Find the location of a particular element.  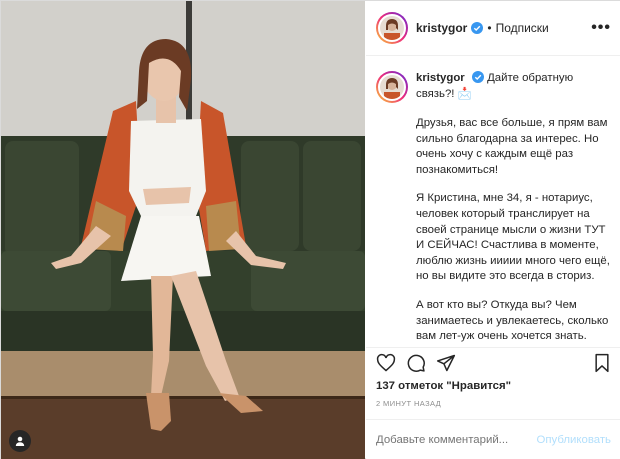

caption-row: kristygor Дайте обратную связь?! 📩 is located at coordinates (493, 87).